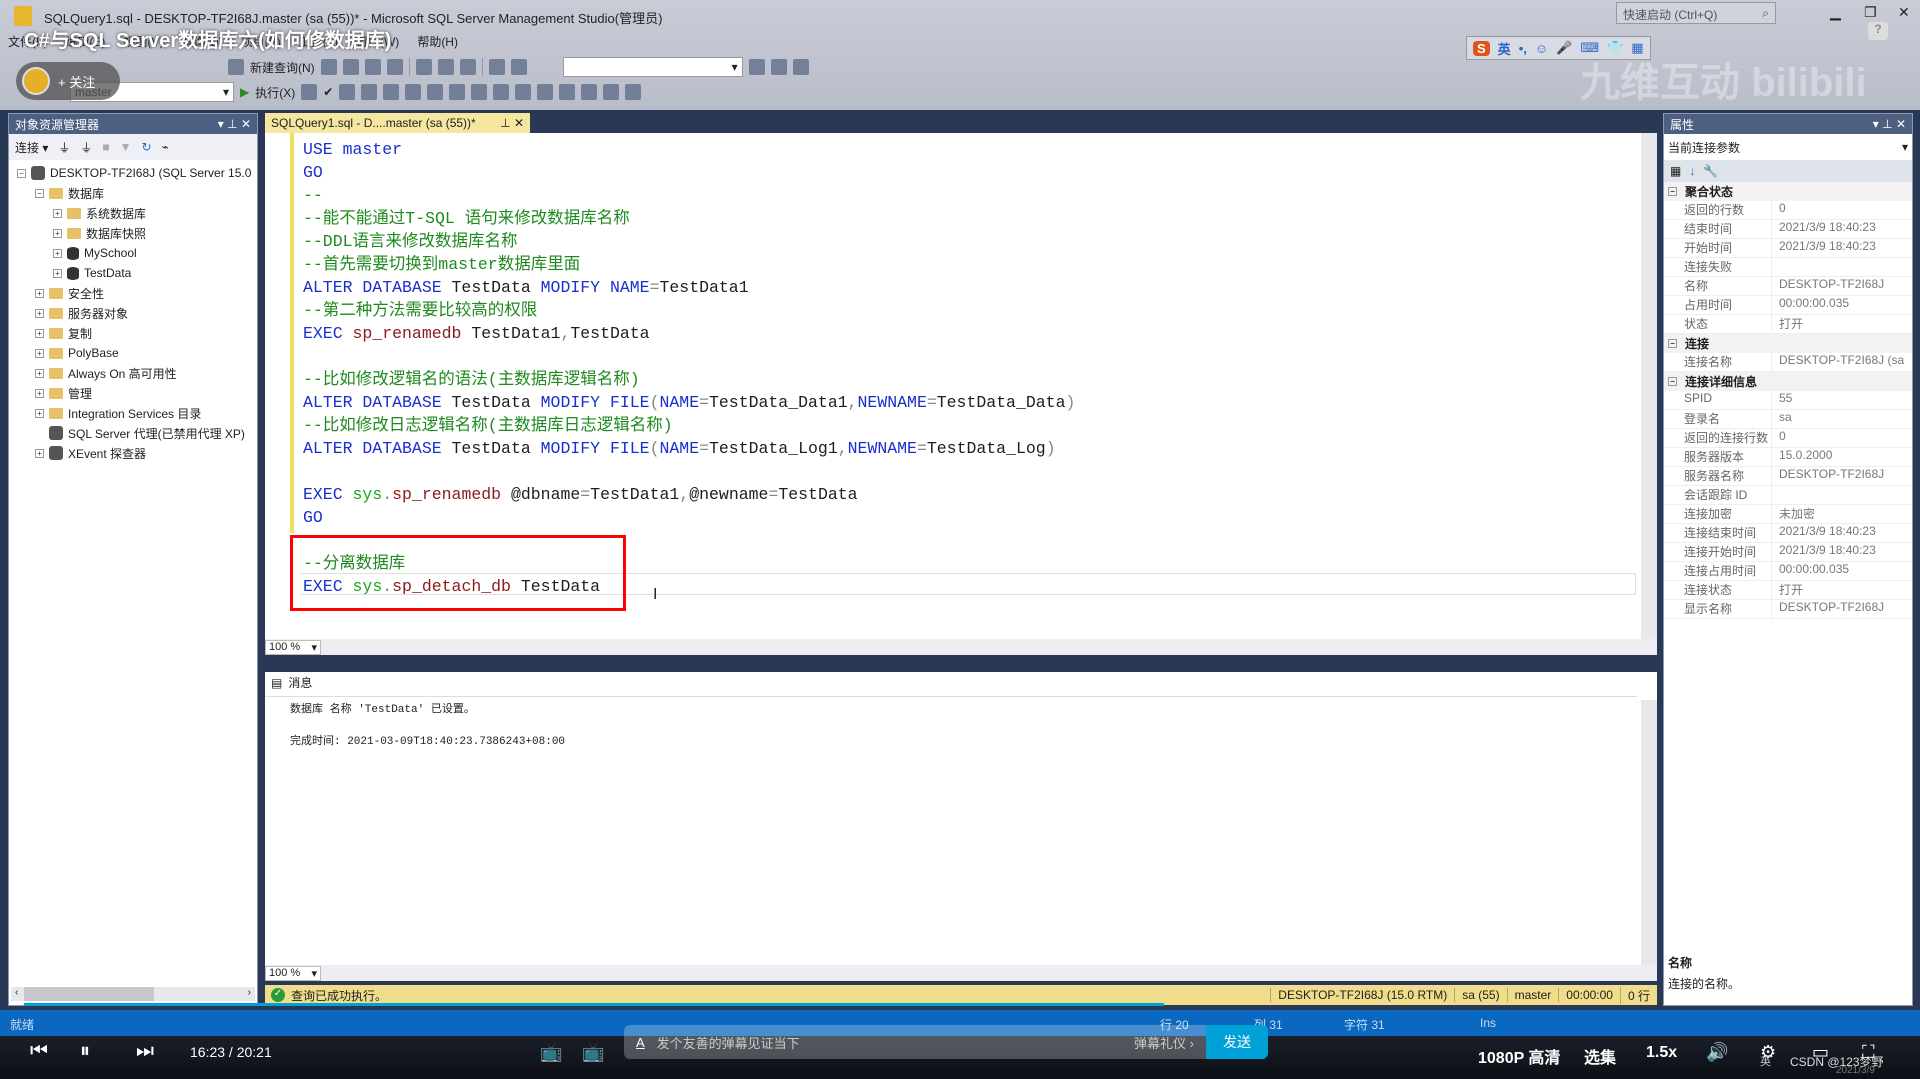 The width and height of the screenshot is (1920, 1079). I want to click on tree-item: + MySchool, so click(133, 253).